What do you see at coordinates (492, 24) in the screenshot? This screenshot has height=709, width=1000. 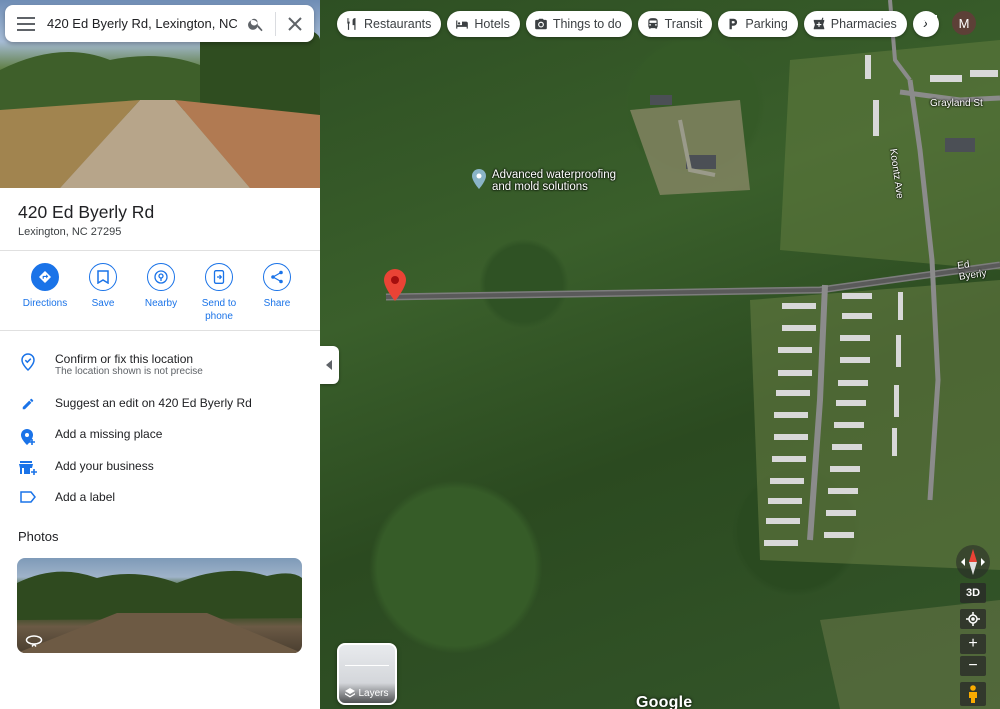 I see `chip-label: Hotels` at bounding box center [492, 24].